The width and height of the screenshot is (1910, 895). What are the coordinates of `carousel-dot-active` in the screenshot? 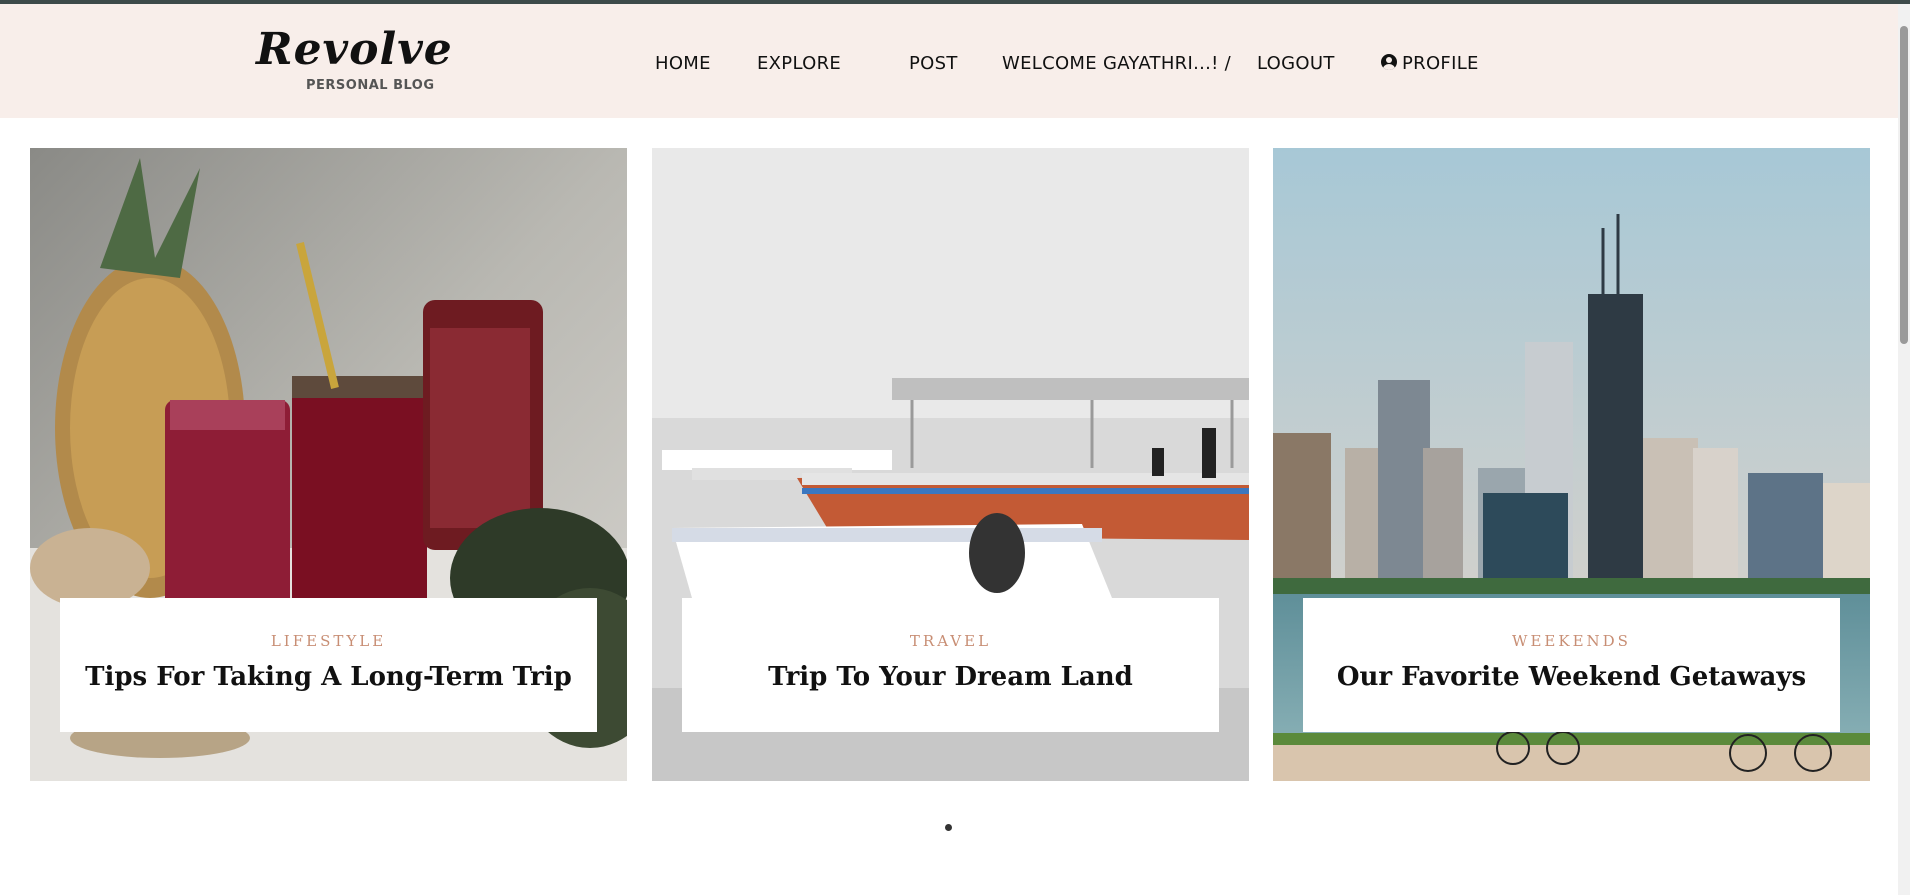 It's located at (948, 827).